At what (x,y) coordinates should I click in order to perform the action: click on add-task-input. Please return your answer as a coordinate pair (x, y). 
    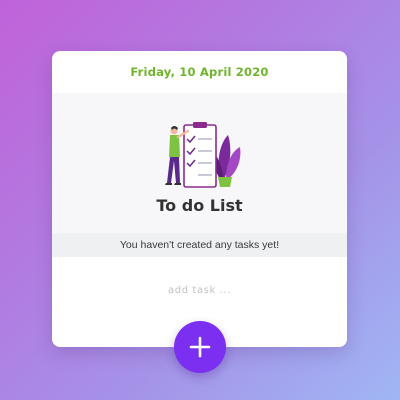
    Looking at the image, I should click on (199, 290).